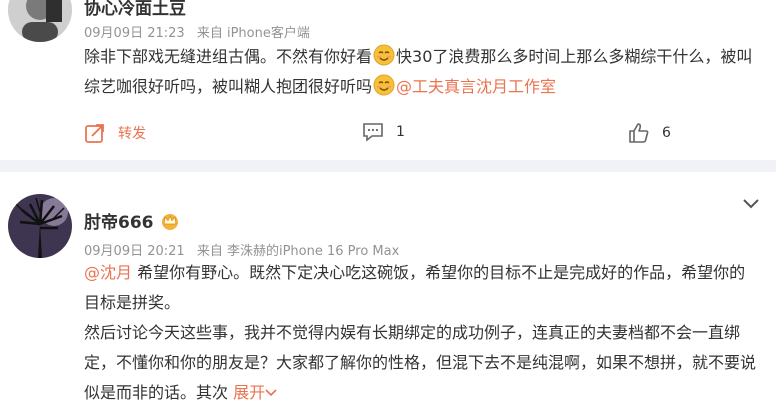 The height and width of the screenshot is (420, 776). Describe the element at coordinates (119, 223) in the screenshot. I see `username-link: 肘帝666` at that location.